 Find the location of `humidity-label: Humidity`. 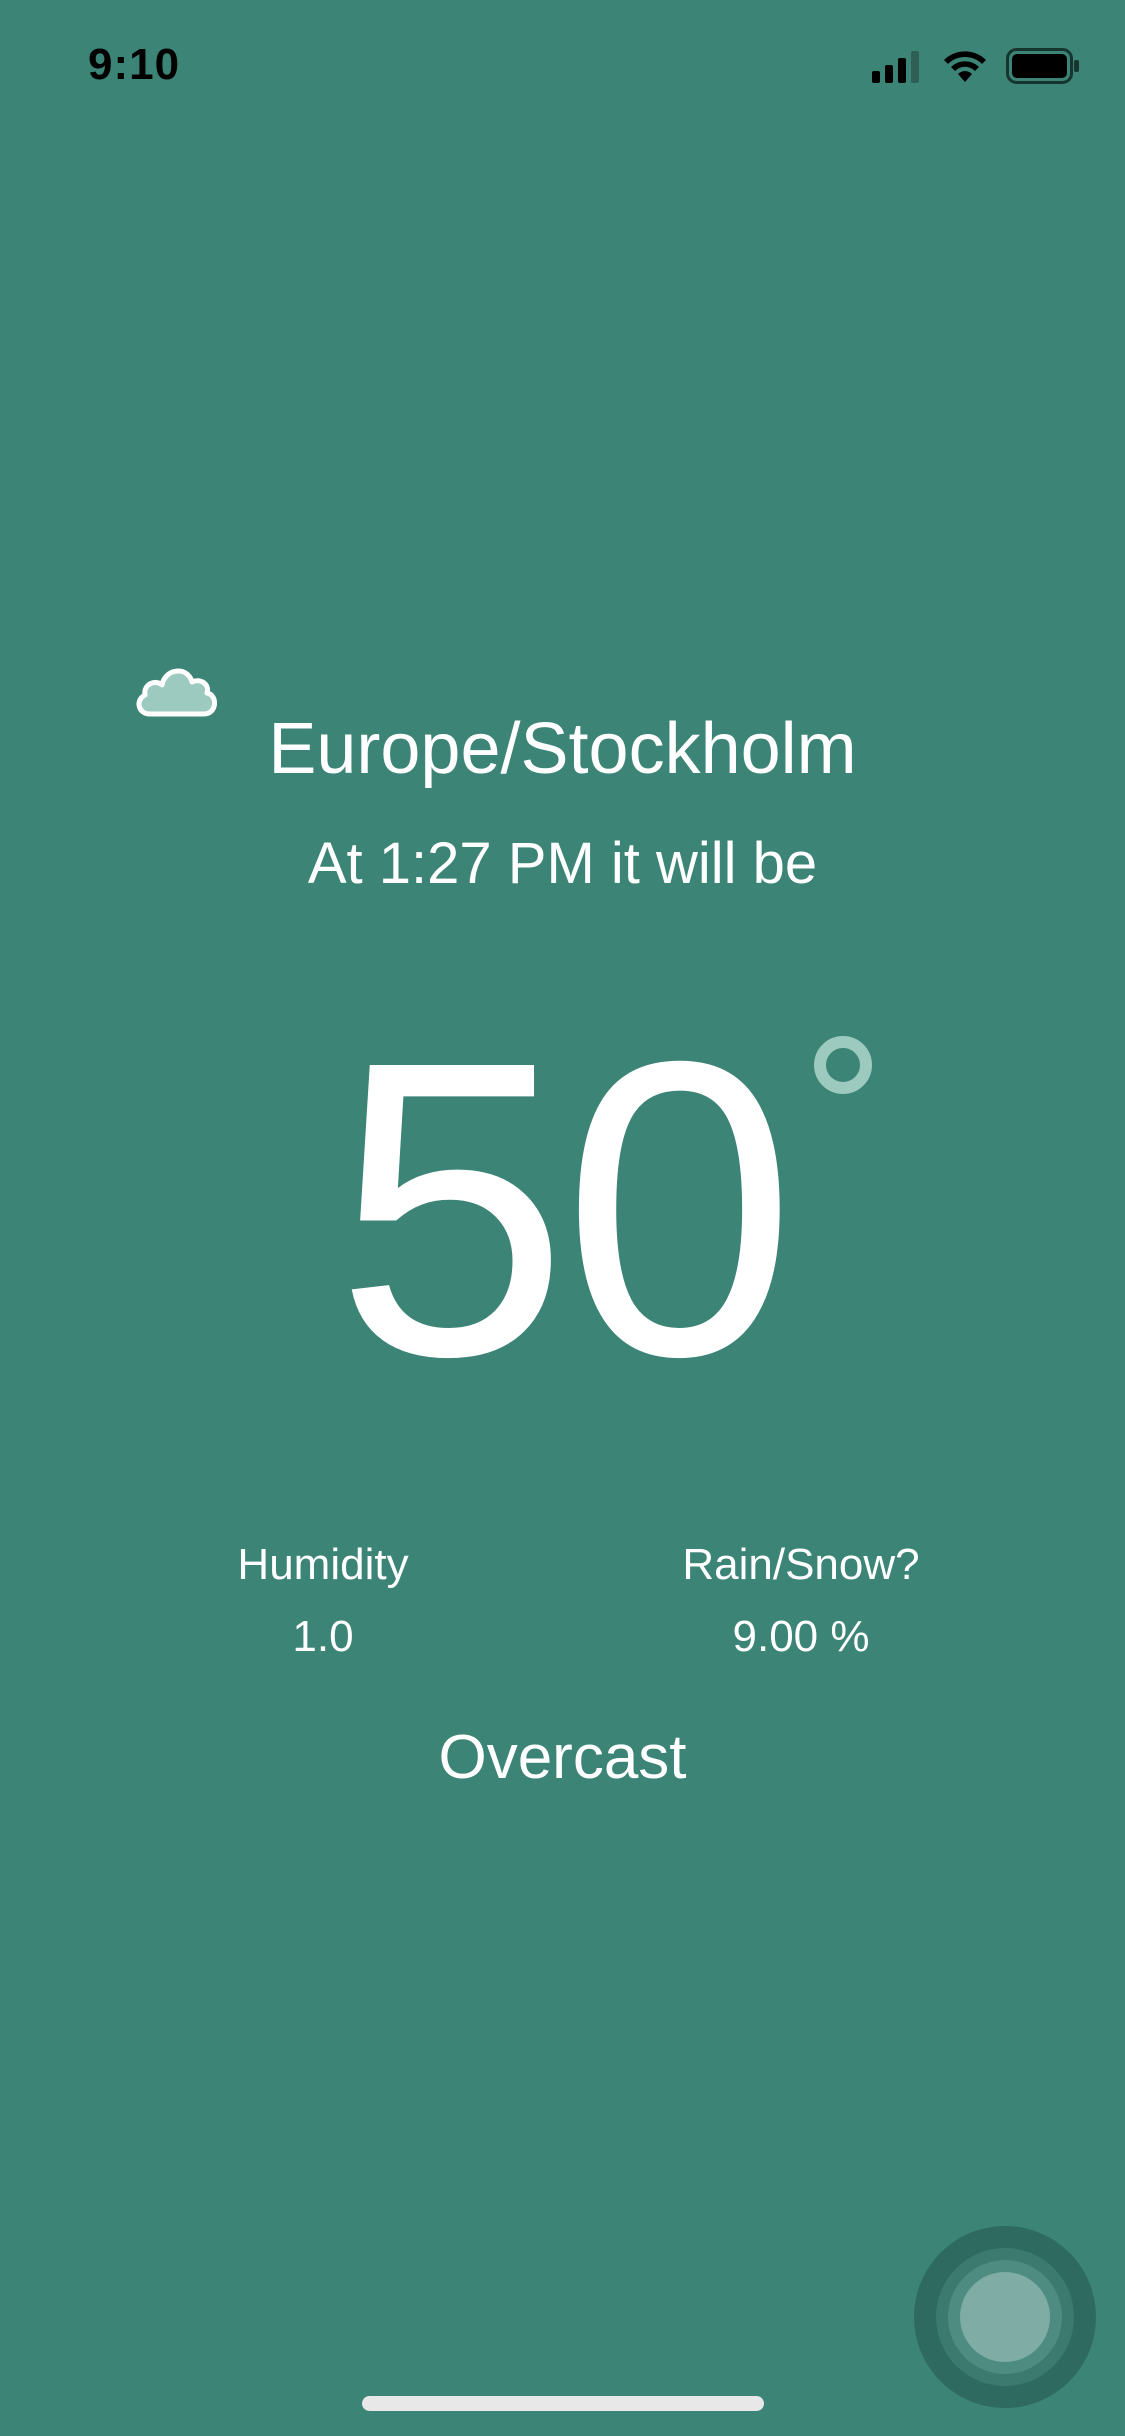

humidity-label: Humidity is located at coordinates (323, 1564).